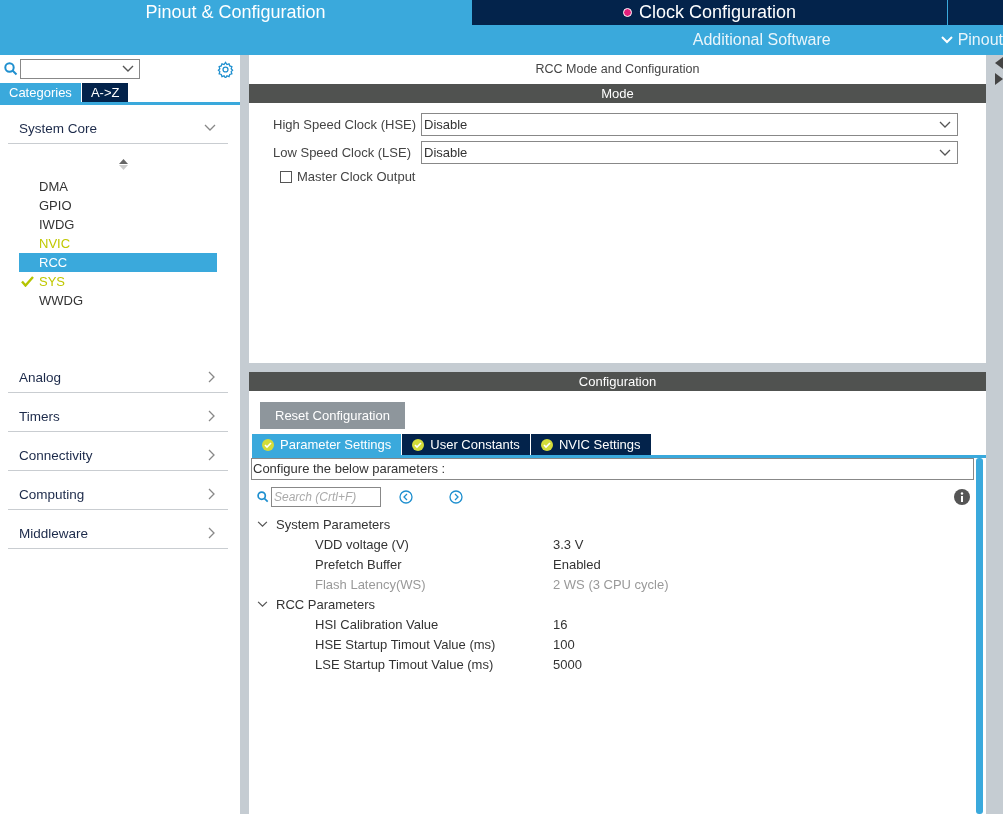  What do you see at coordinates (286, 176) in the screenshot?
I see `checkbox` at bounding box center [286, 176].